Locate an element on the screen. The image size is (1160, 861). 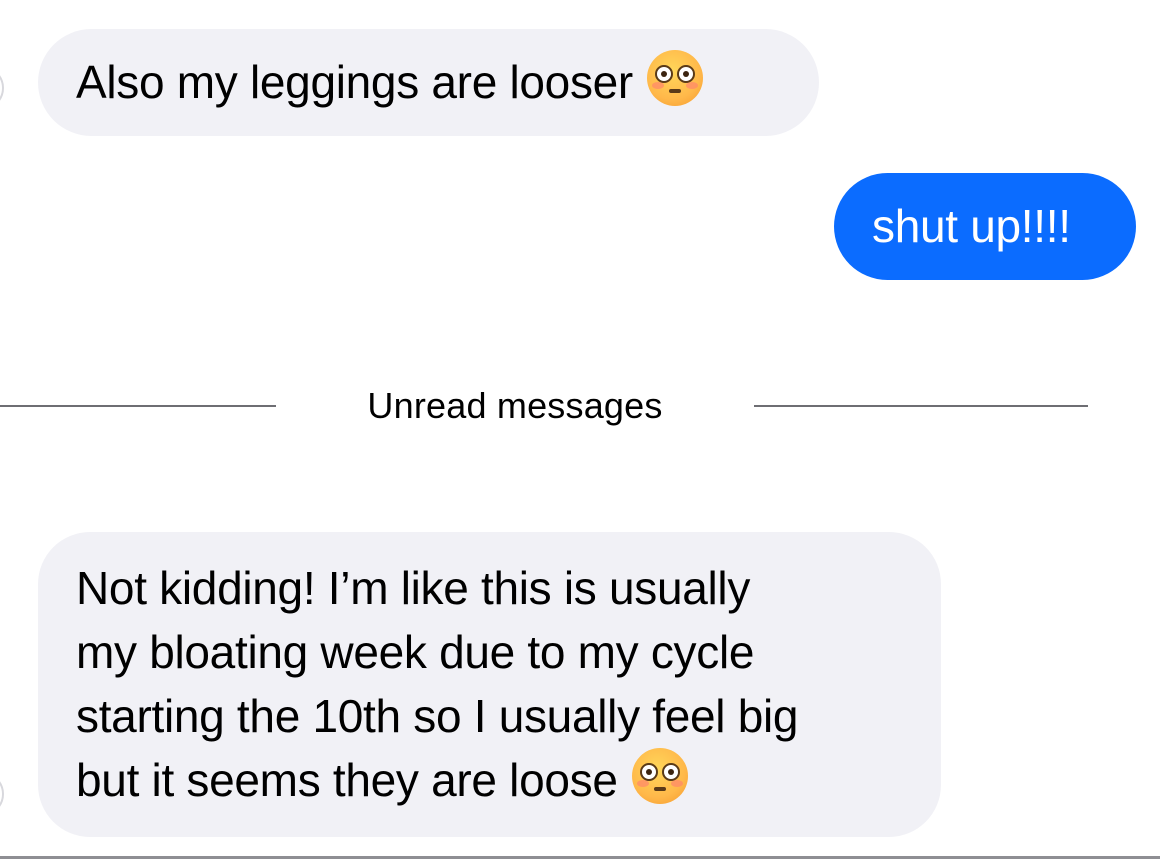
message-bubble-incoming: Also my leggings are looser is located at coordinates (428, 82).